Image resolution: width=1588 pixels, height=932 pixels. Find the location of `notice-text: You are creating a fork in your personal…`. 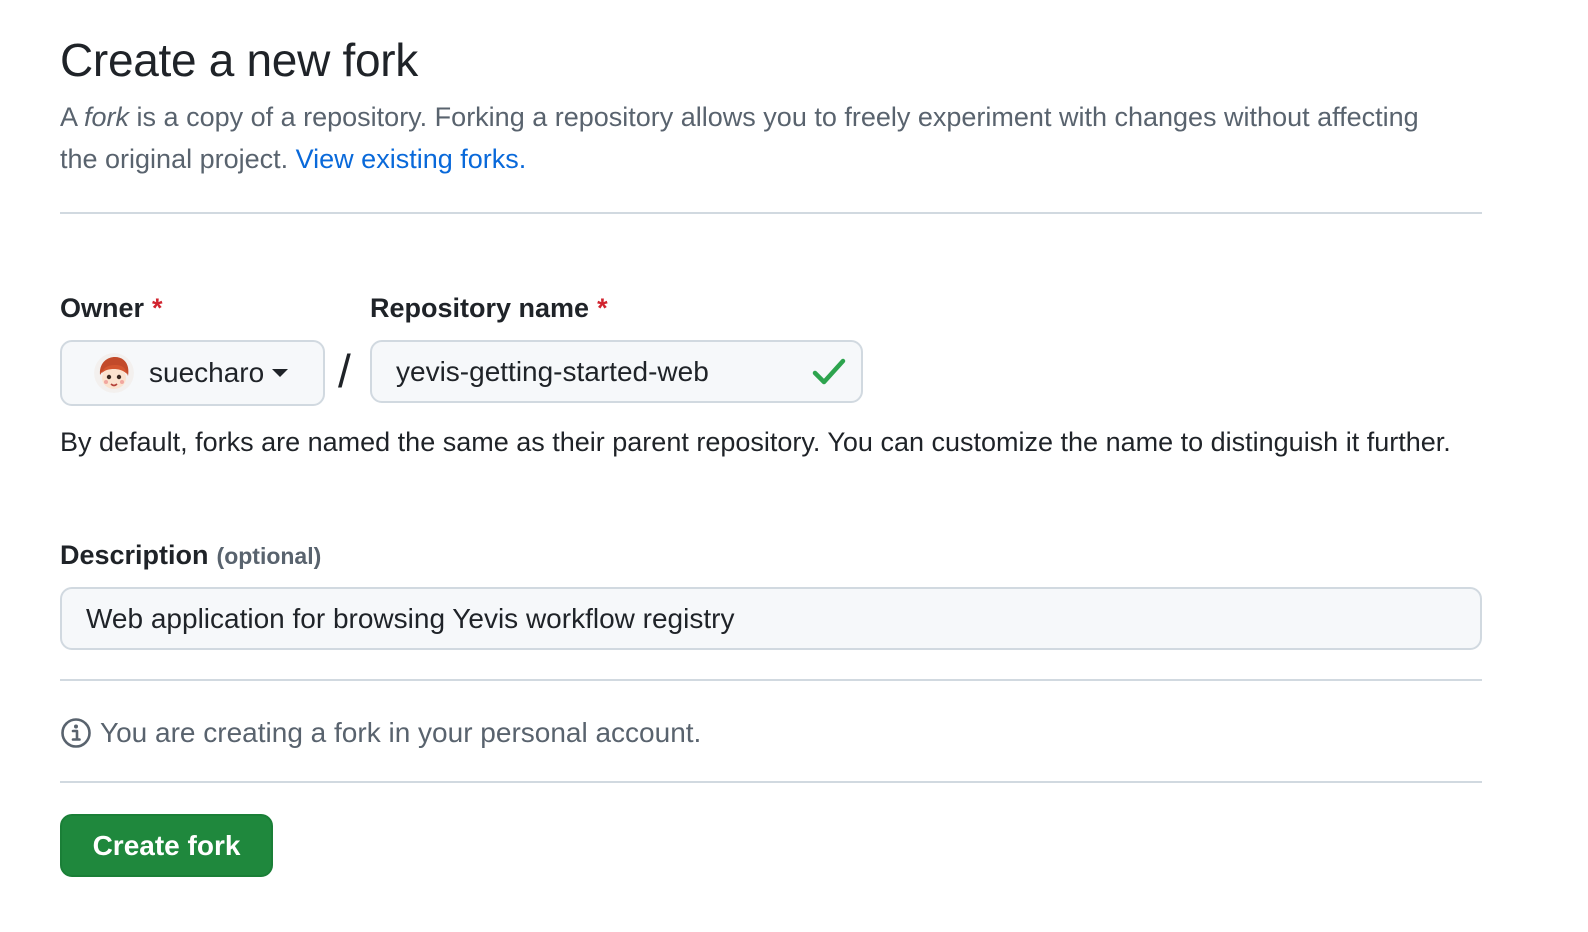

notice-text: You are creating a fork in your personal… is located at coordinates (401, 732).